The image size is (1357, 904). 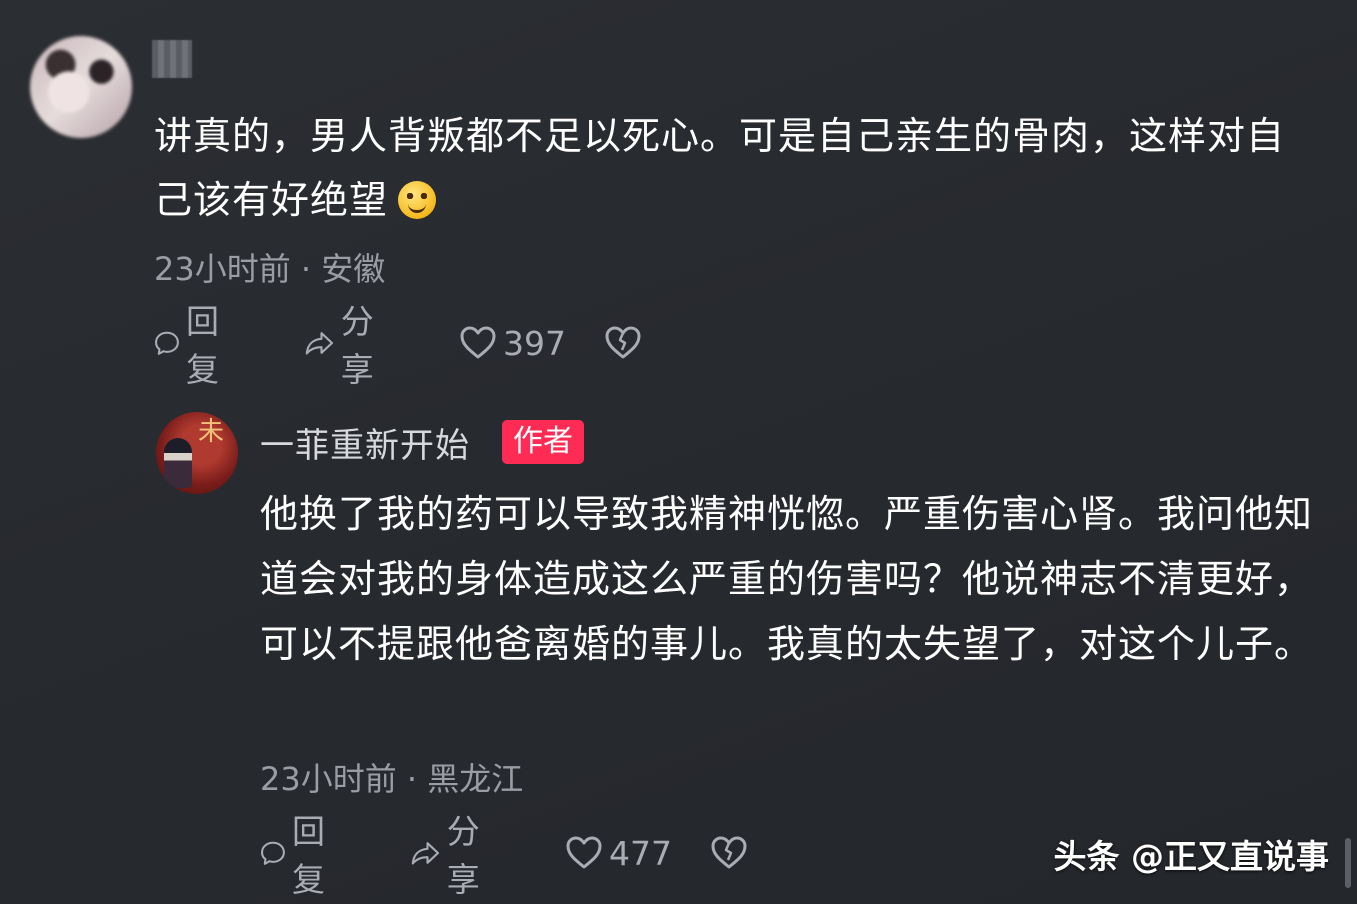 I want to click on comment-meta: 23小时前 · 安徽, so click(x=269, y=267).